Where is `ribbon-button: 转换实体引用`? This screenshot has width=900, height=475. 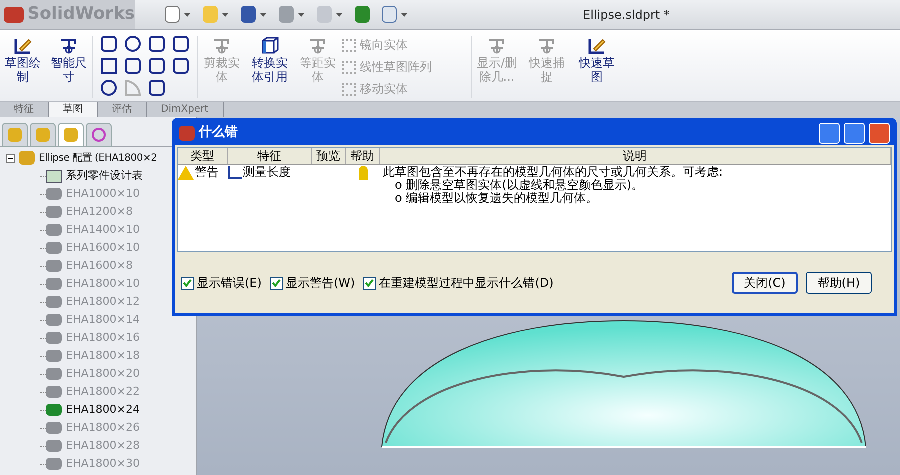
ribbon-button: 转换实体引用 is located at coordinates (270, 60).